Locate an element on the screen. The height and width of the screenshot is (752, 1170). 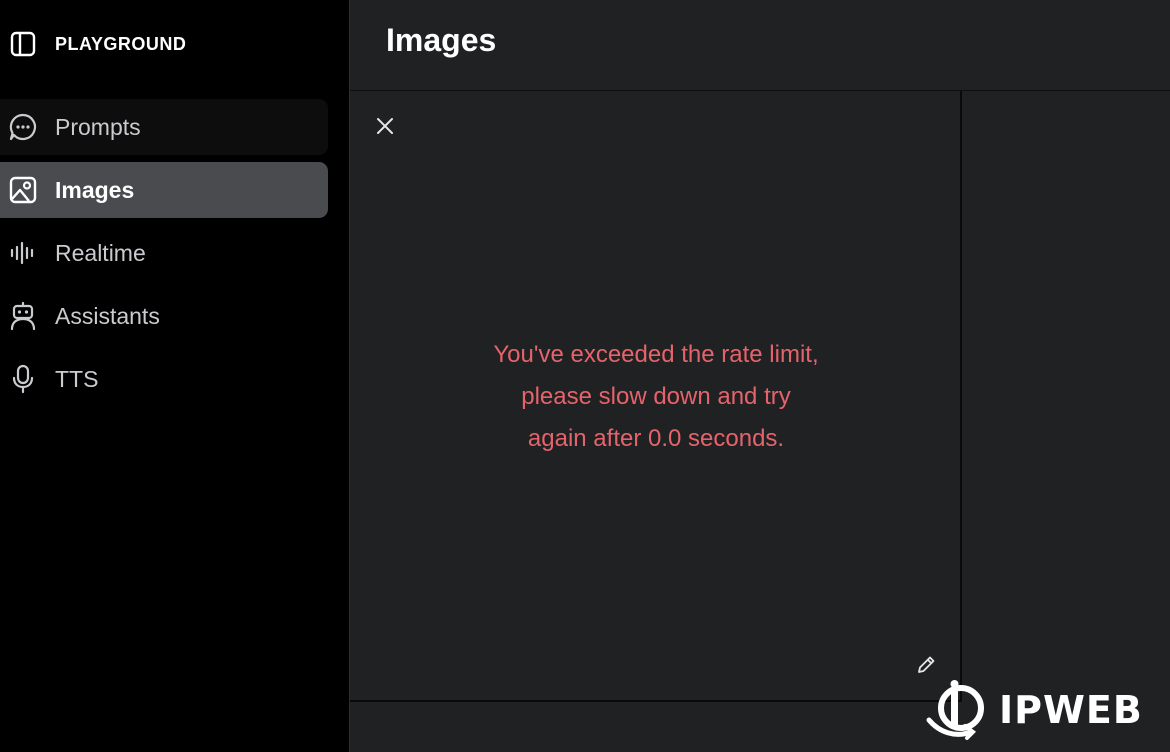
watermark-logo: IPWEB is located at coordinates (1034, 710).